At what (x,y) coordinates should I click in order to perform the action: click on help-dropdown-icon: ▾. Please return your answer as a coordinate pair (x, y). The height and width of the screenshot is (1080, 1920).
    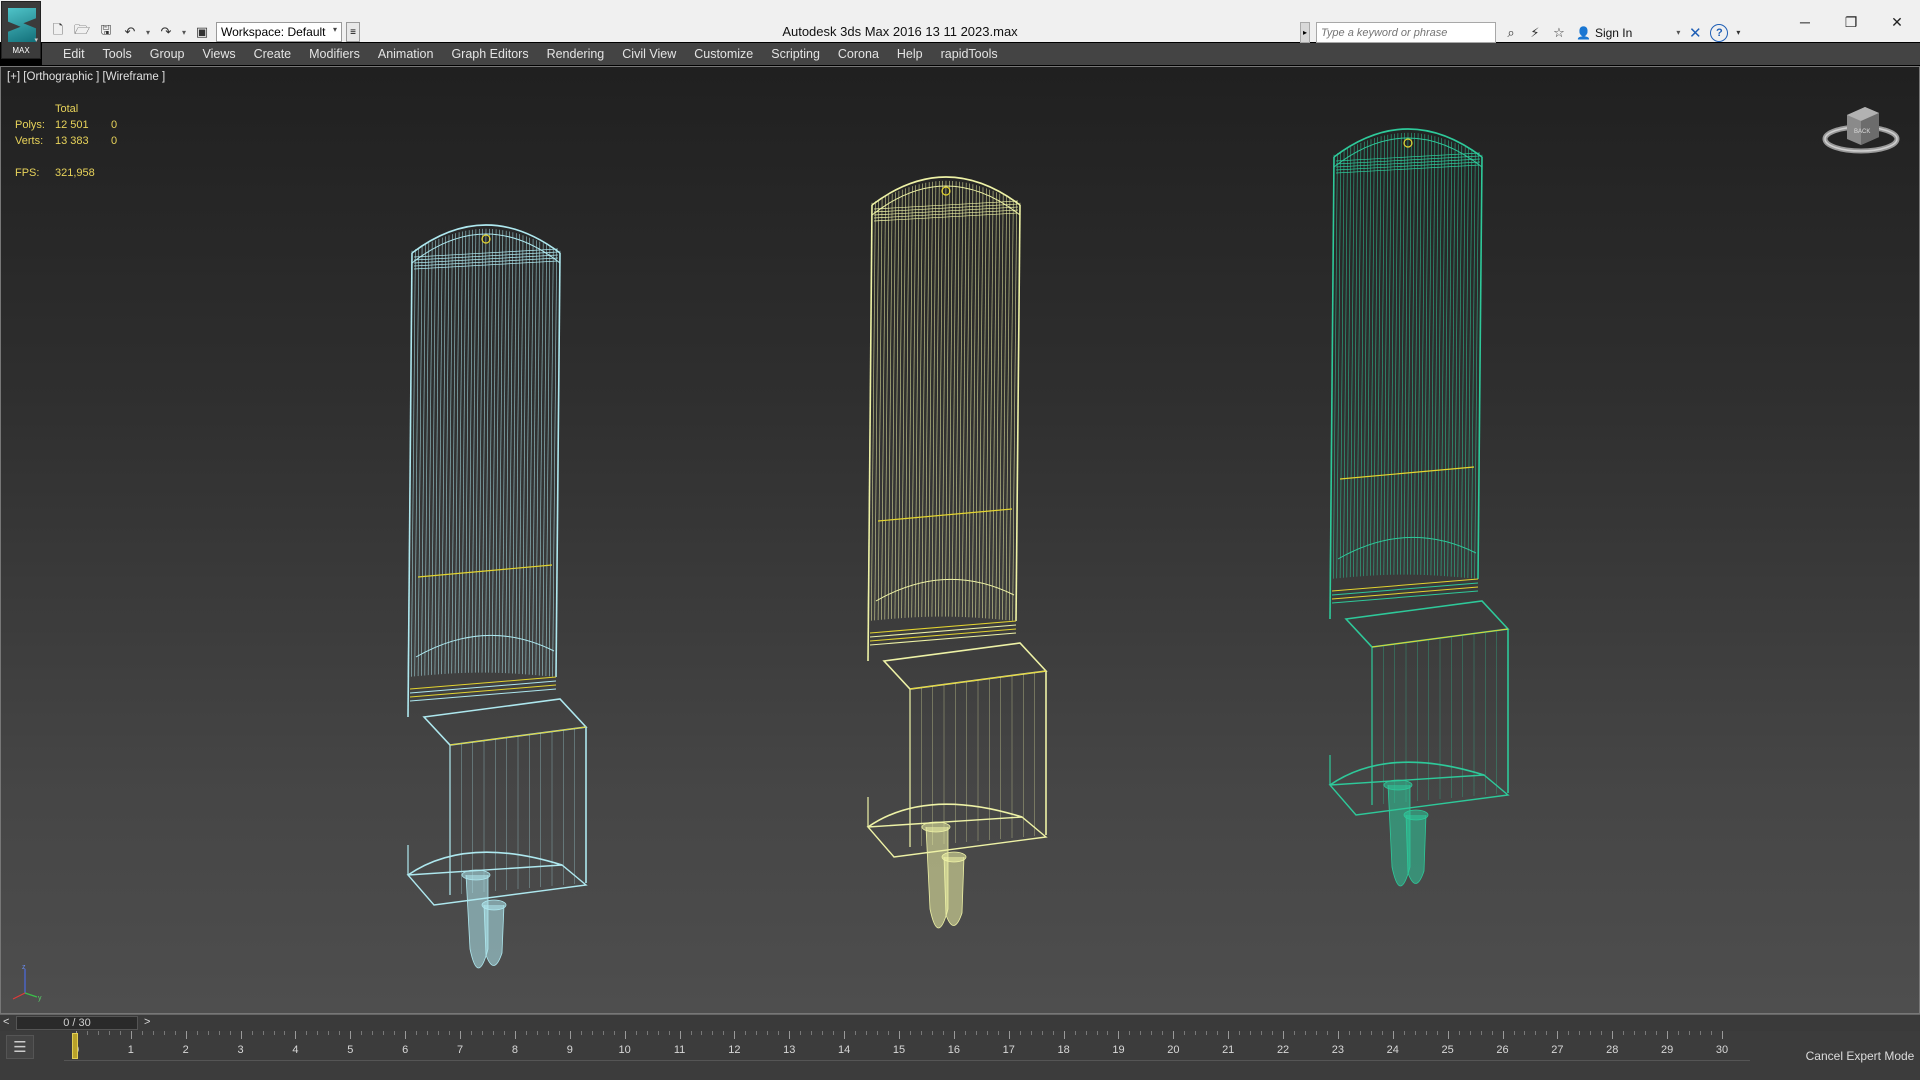
    Looking at the image, I should click on (1738, 33).